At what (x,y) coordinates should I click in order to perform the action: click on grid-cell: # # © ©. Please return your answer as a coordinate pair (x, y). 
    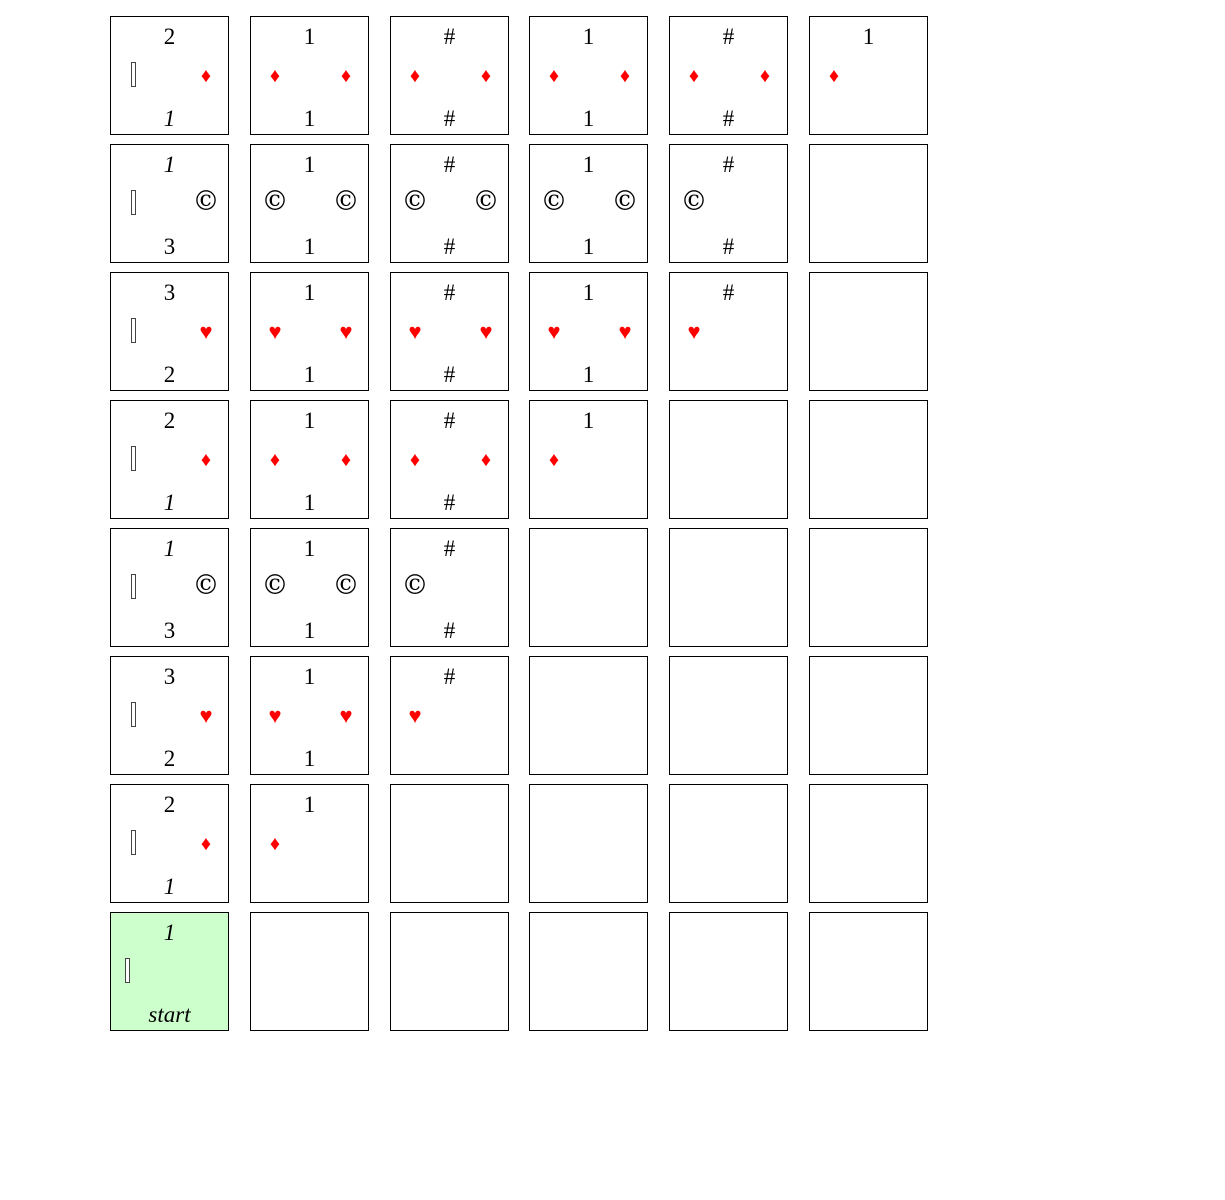
    Looking at the image, I should click on (449, 203).